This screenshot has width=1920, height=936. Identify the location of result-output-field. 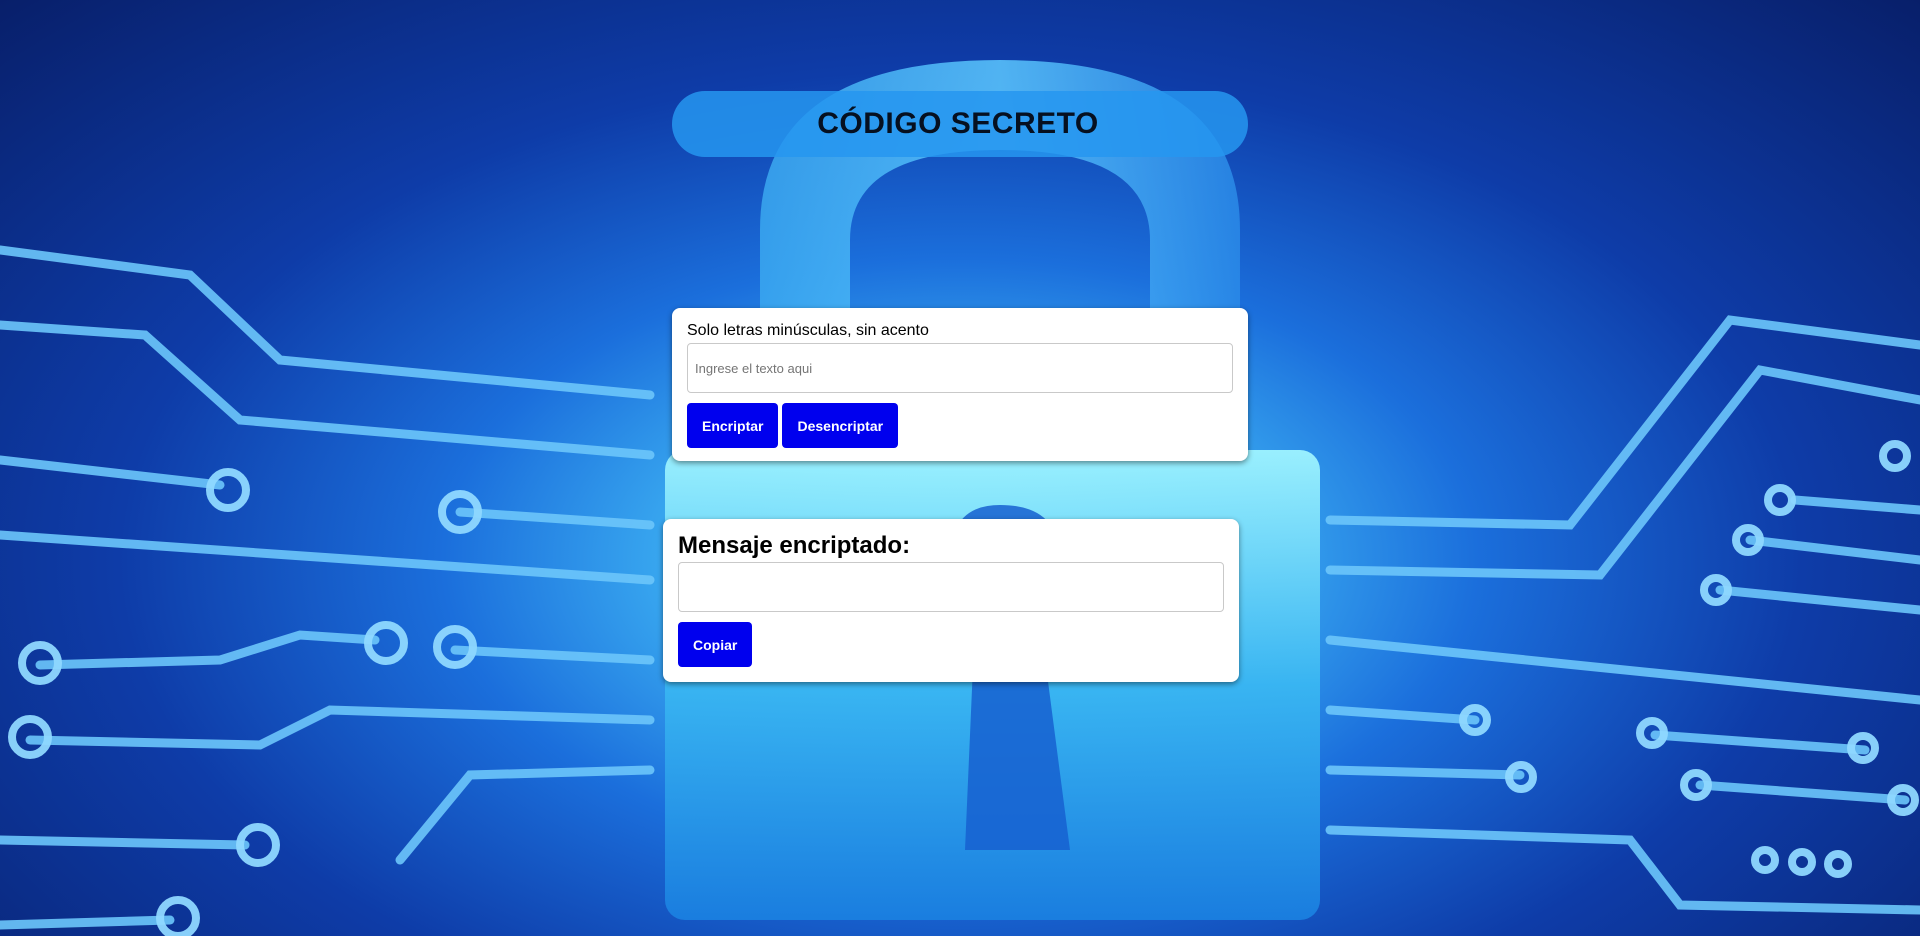
(951, 587).